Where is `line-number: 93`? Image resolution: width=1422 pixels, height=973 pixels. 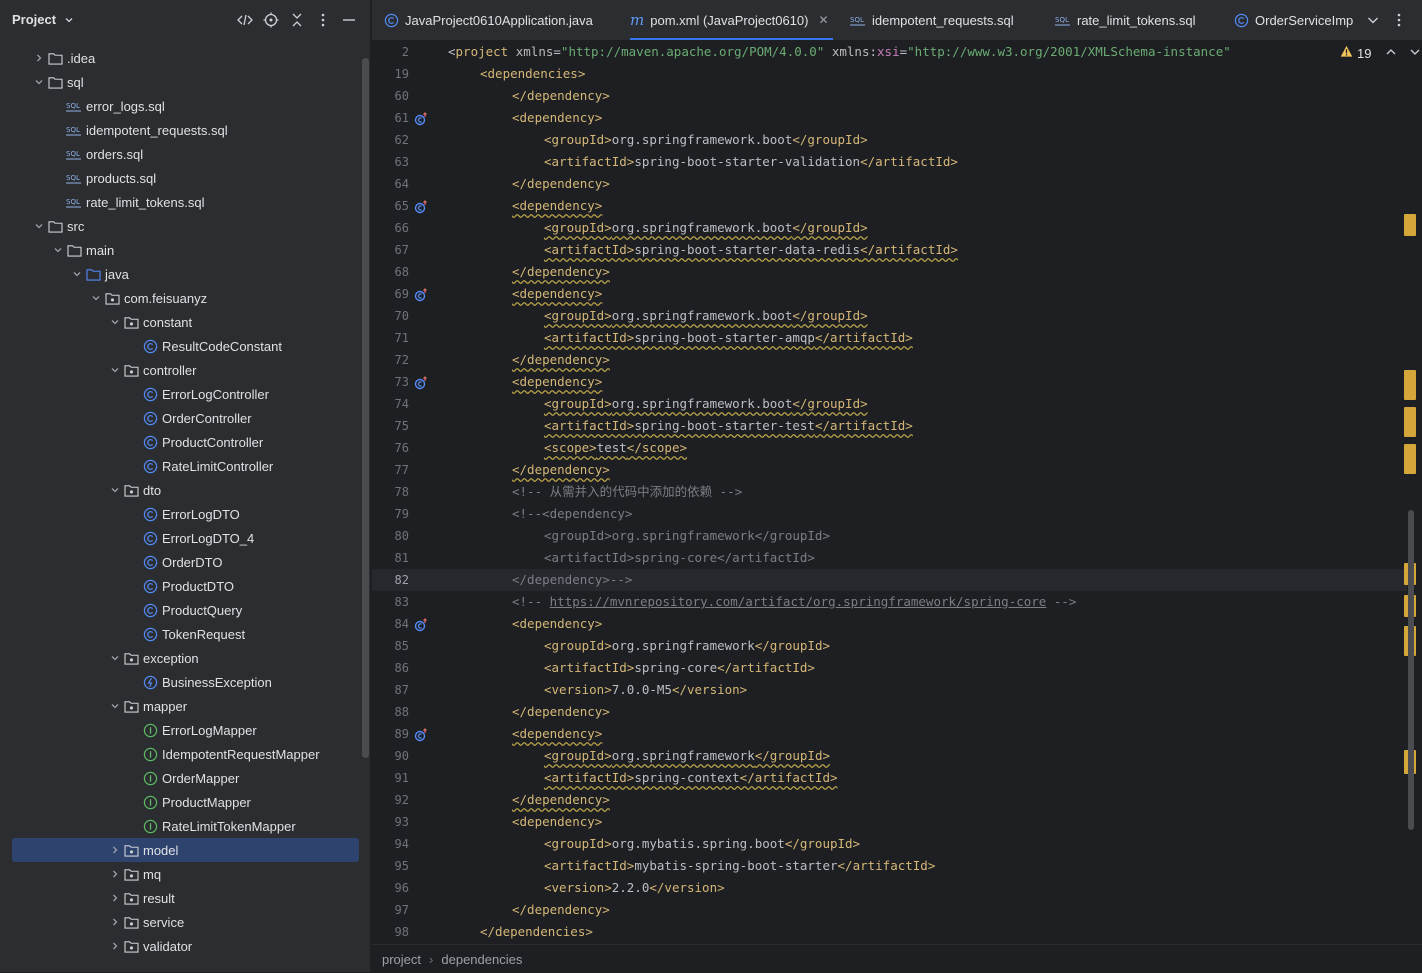
line-number: 93 is located at coordinates (390, 822).